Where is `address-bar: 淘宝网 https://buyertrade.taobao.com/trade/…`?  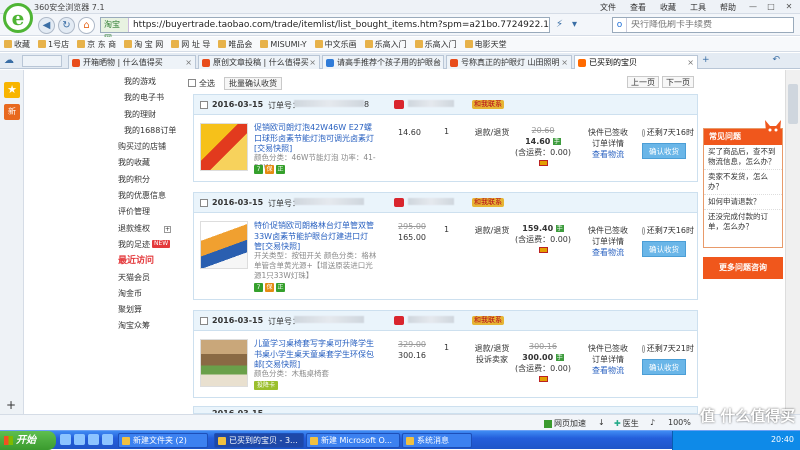 address-bar: 淘宝网 https://buyertrade.taobao.com/trade/… is located at coordinates (325, 30).